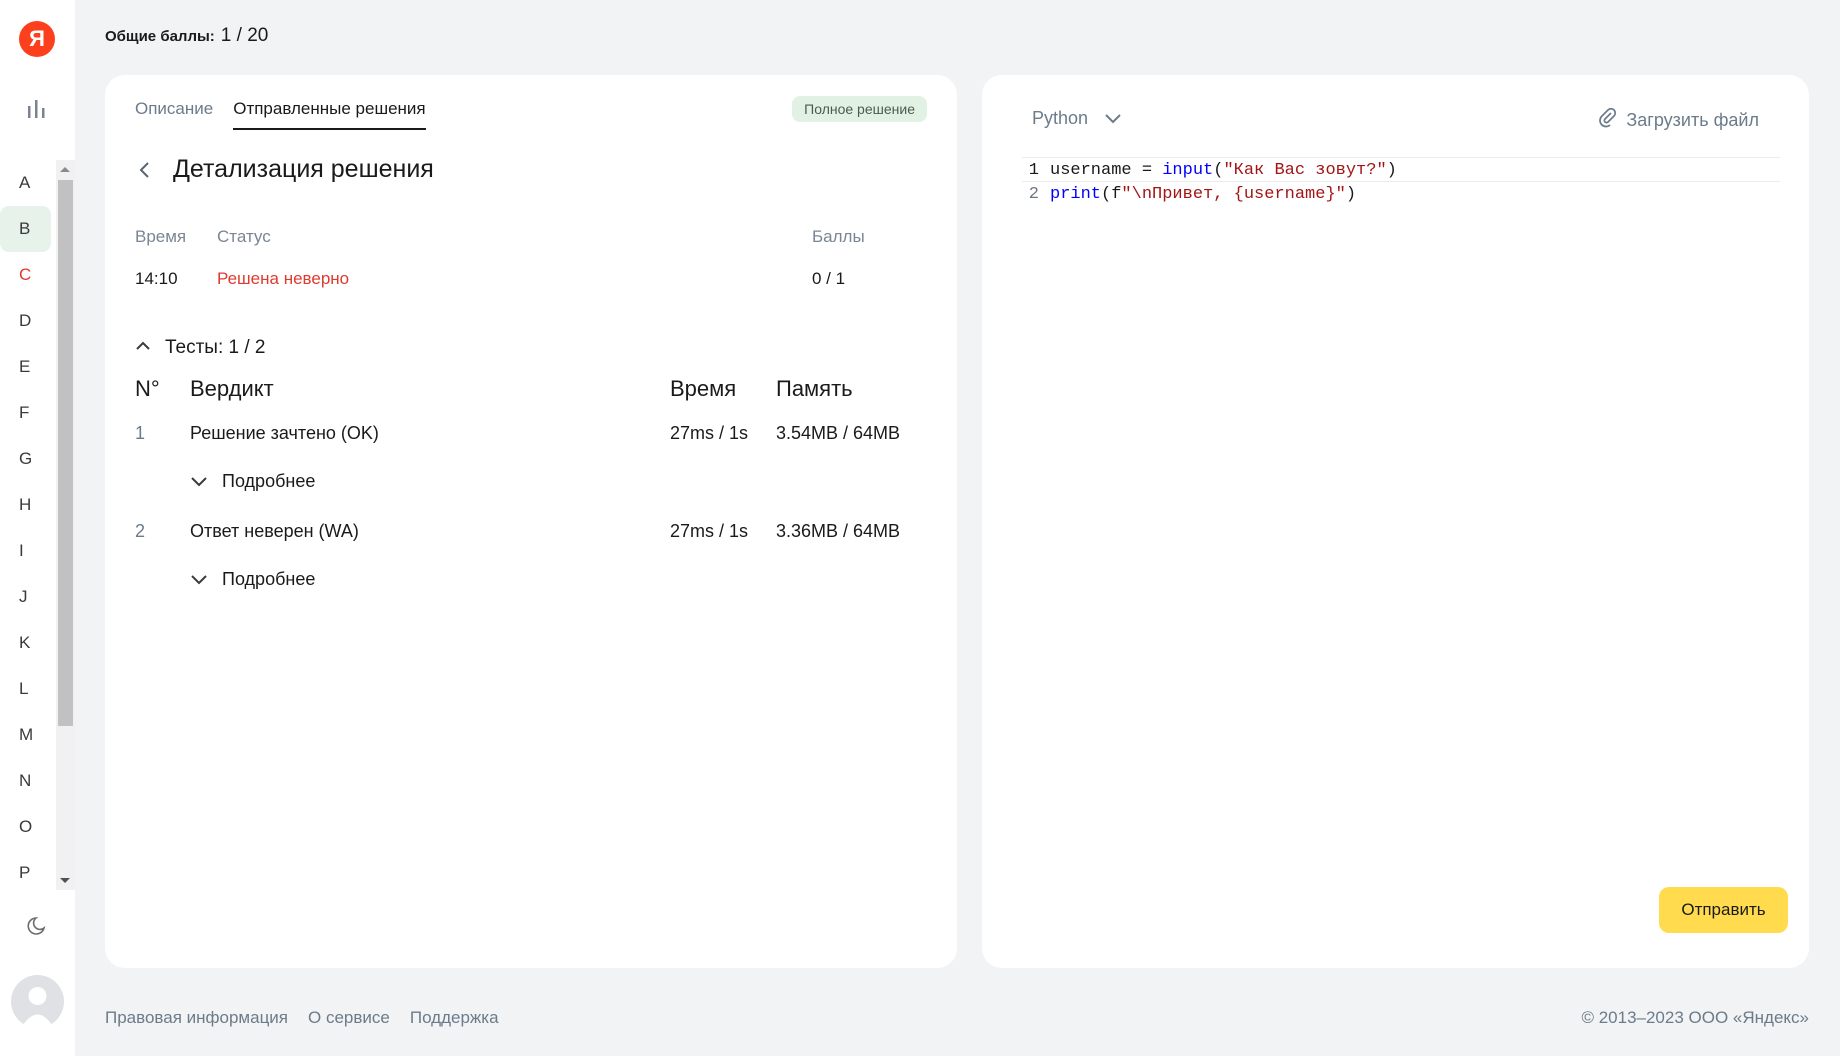 This screenshot has height=1056, width=1840. I want to click on language-select: Python, so click(1077, 118).